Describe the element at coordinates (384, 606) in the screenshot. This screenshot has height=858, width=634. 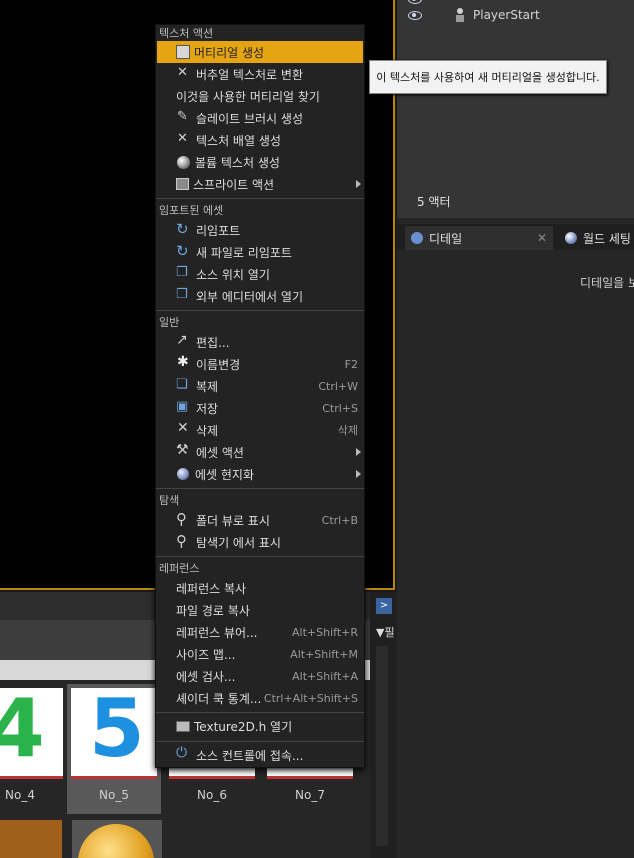
I see `console-icon: >` at that location.